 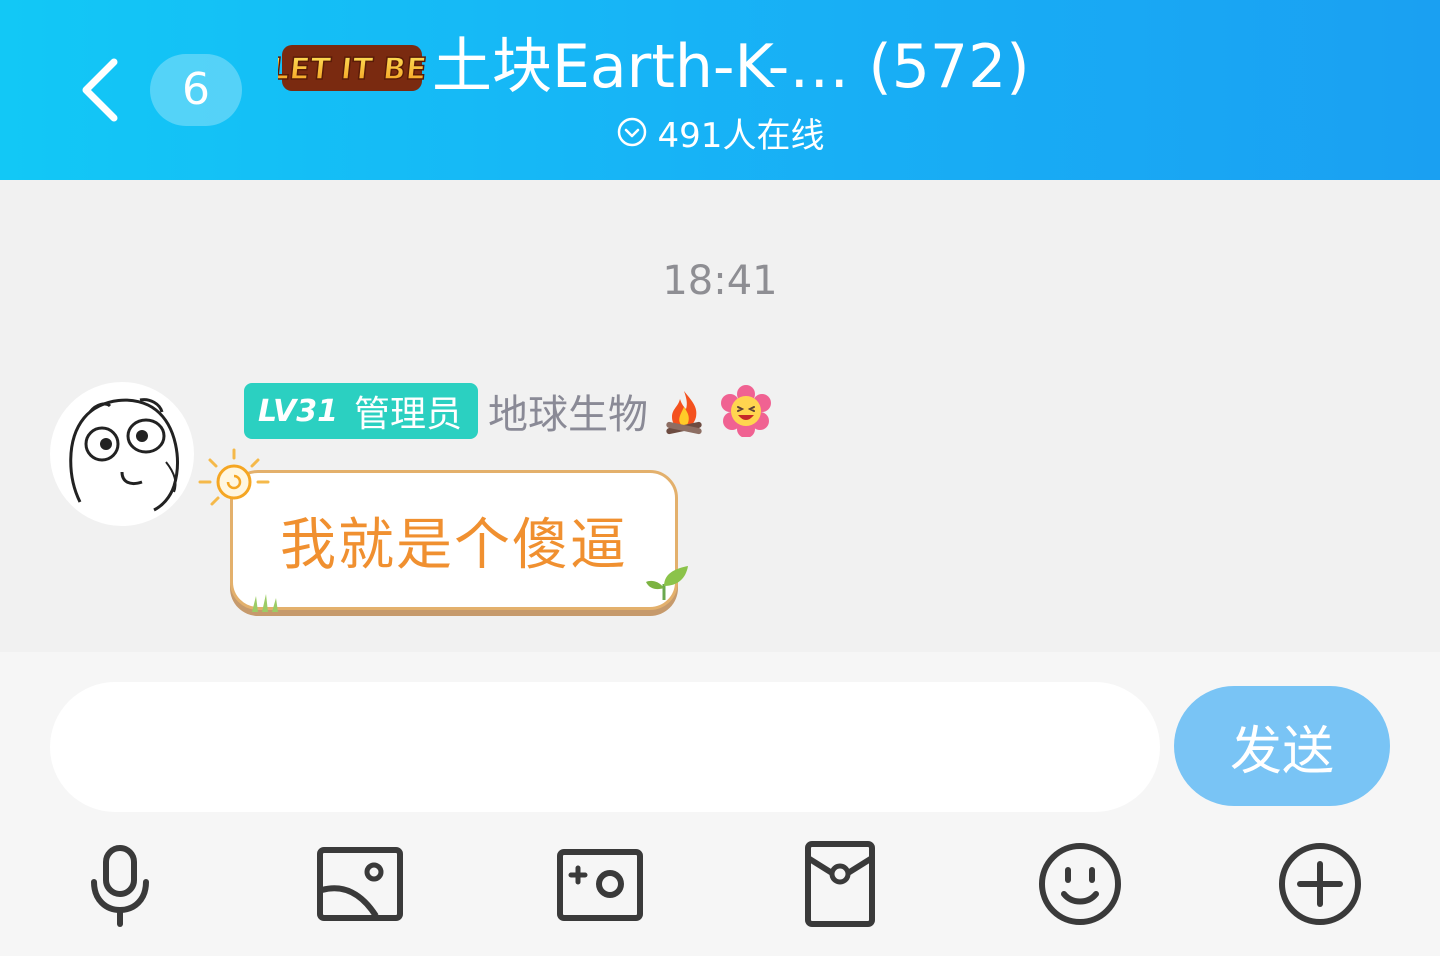 What do you see at coordinates (1320, 884) in the screenshot?
I see `plus-circle-icon` at bounding box center [1320, 884].